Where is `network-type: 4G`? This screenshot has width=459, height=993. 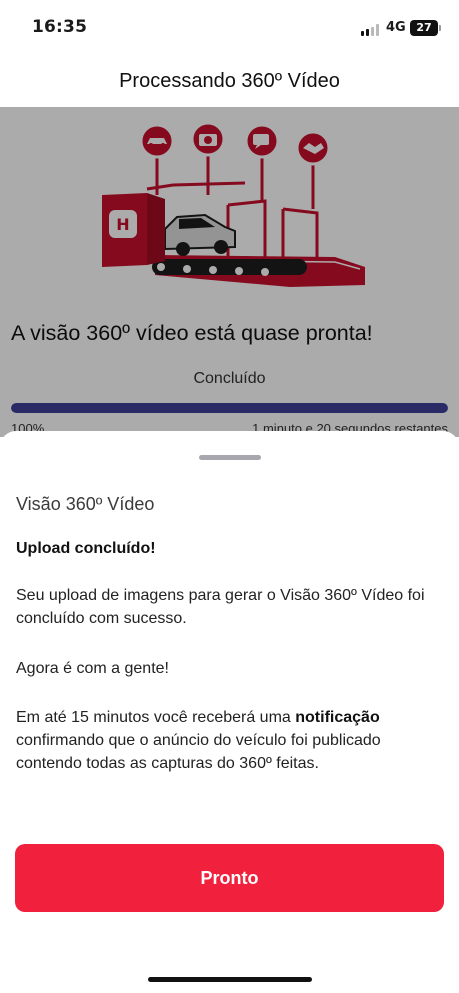
network-type: 4G is located at coordinates (396, 27).